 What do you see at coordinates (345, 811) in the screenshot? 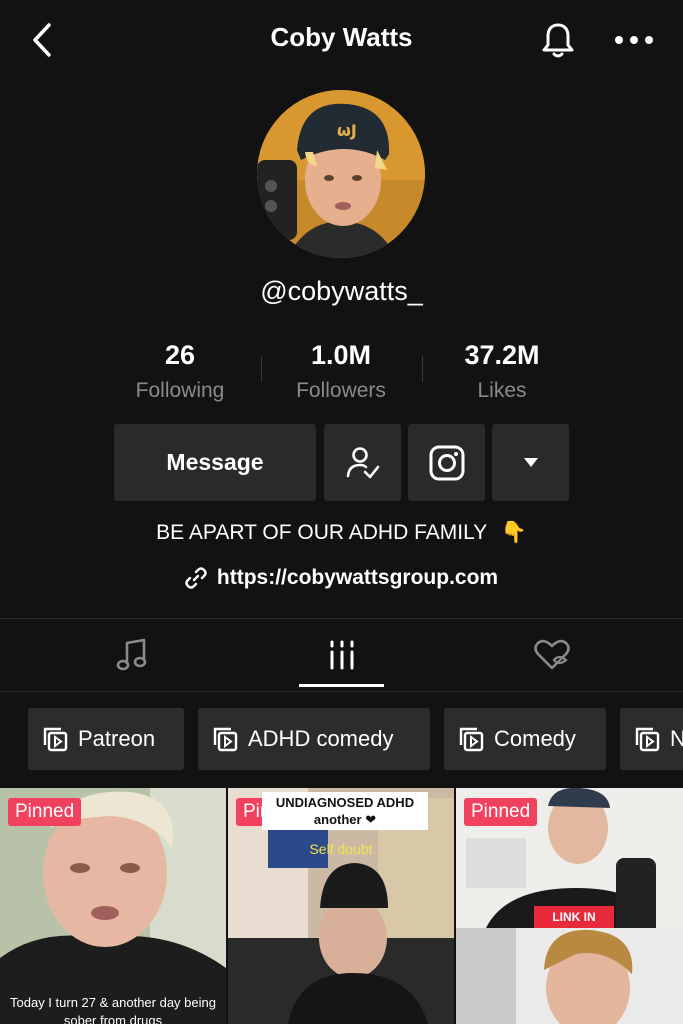
I see `video-caption-top: UNDIAGNOSED ADHD another ❤` at bounding box center [345, 811].